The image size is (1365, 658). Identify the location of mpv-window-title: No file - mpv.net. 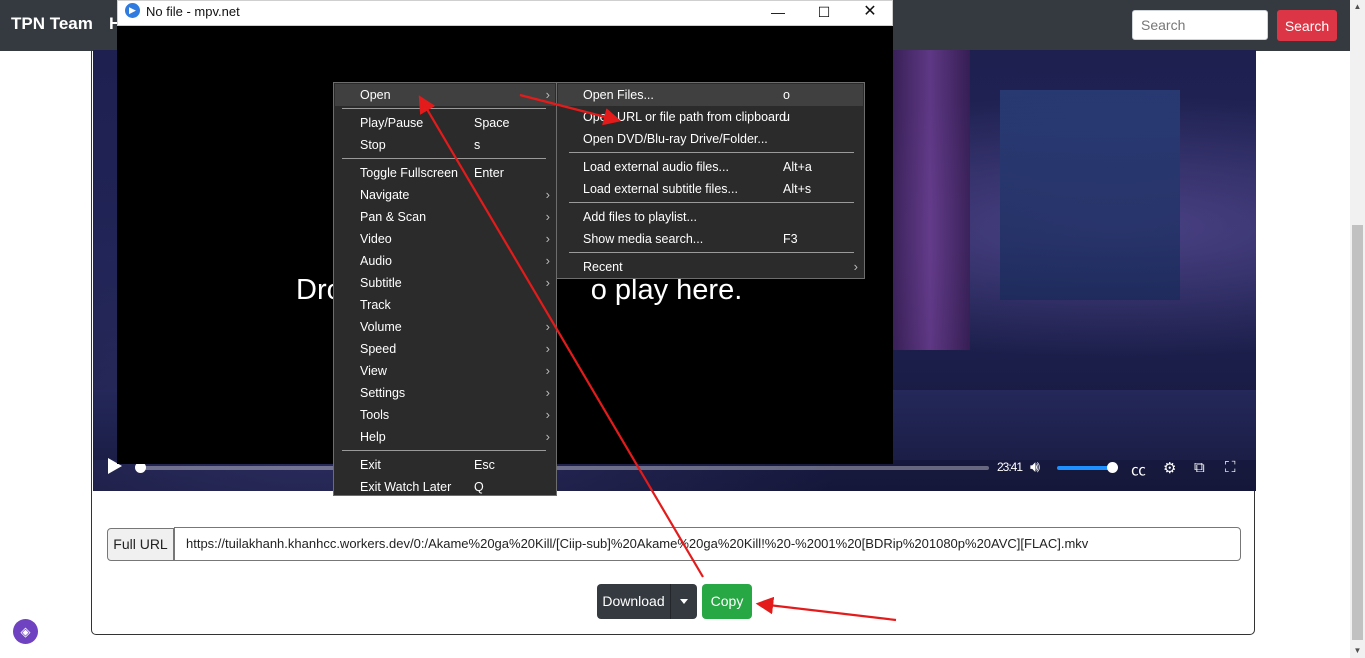
(193, 11).